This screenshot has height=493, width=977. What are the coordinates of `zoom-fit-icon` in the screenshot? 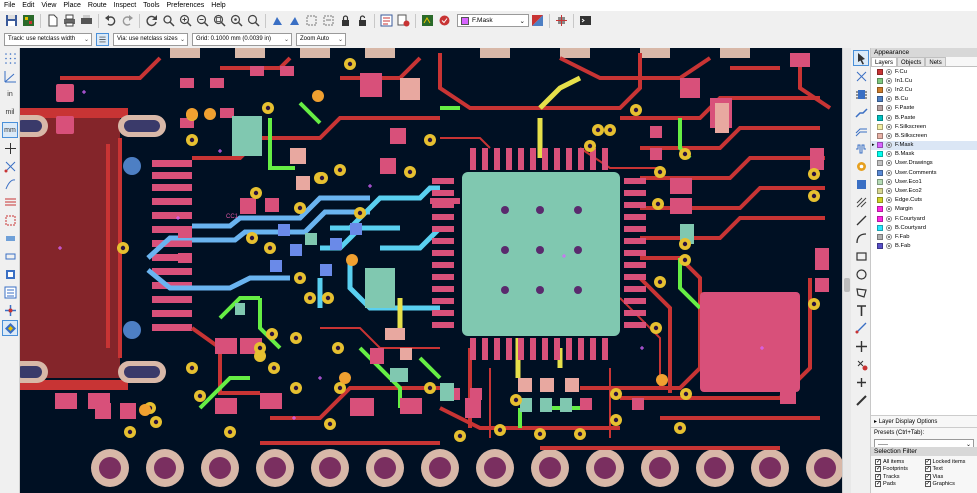 It's located at (219, 21).